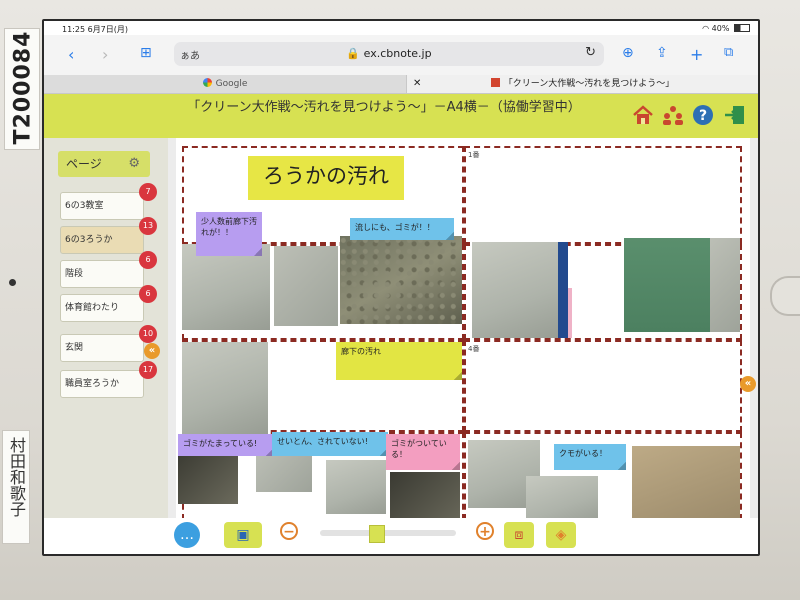 The width and height of the screenshot is (800, 600). What do you see at coordinates (84, 164) in the screenshot?
I see `page-list-title: ページ` at bounding box center [84, 164].